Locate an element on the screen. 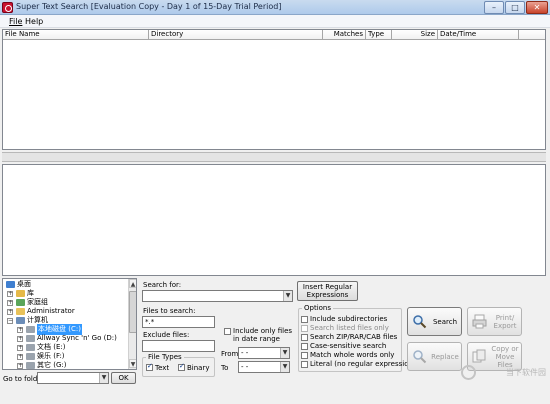 The height and width of the screenshot is (404, 550). pane-splitter is located at coordinates (274, 157).